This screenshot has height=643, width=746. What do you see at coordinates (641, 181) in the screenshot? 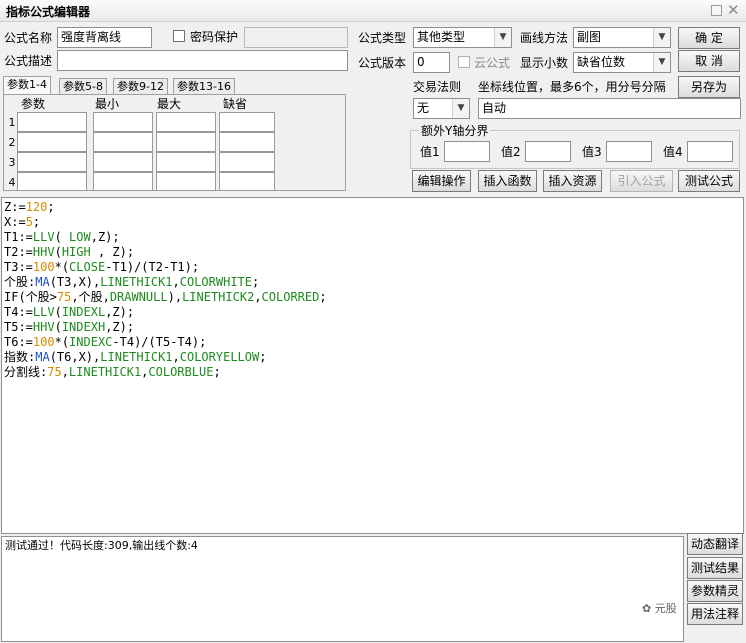
I see `import-formula-button: 引入公式` at bounding box center [641, 181].